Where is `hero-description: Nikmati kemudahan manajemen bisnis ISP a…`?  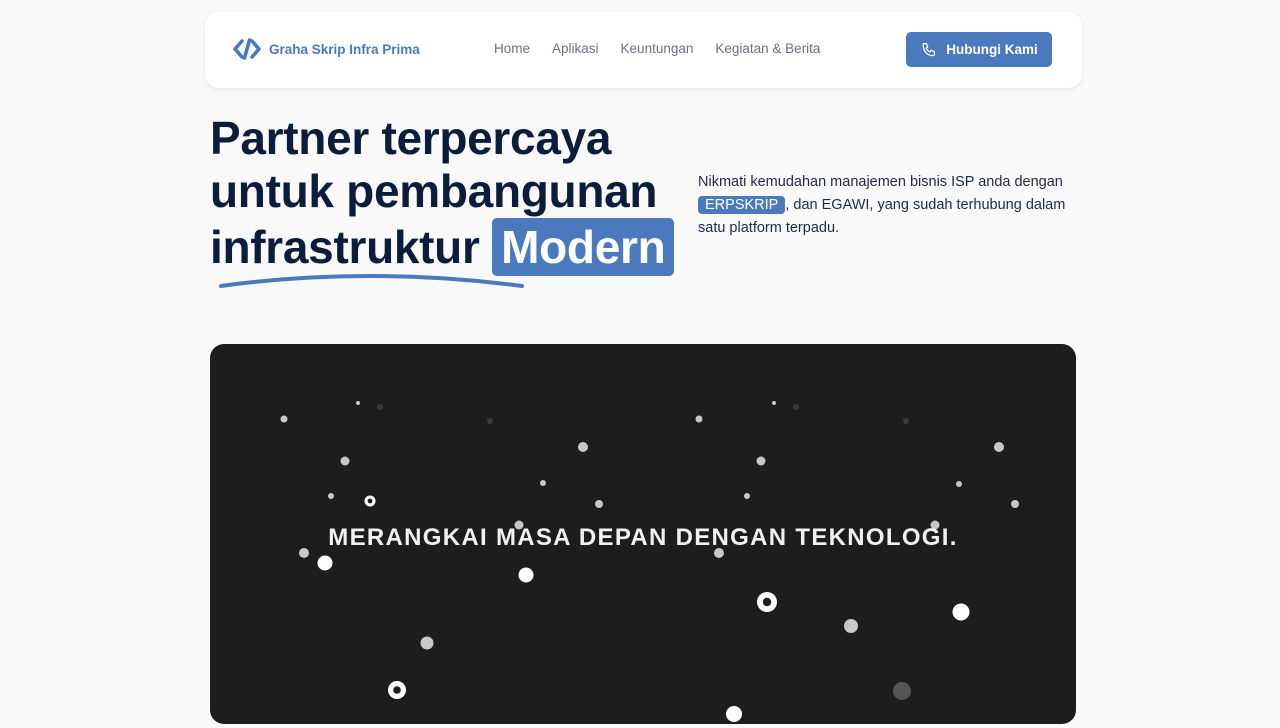 hero-description: Nikmati kemudahan manajemen bisnis ISP a… is located at coordinates (893, 205).